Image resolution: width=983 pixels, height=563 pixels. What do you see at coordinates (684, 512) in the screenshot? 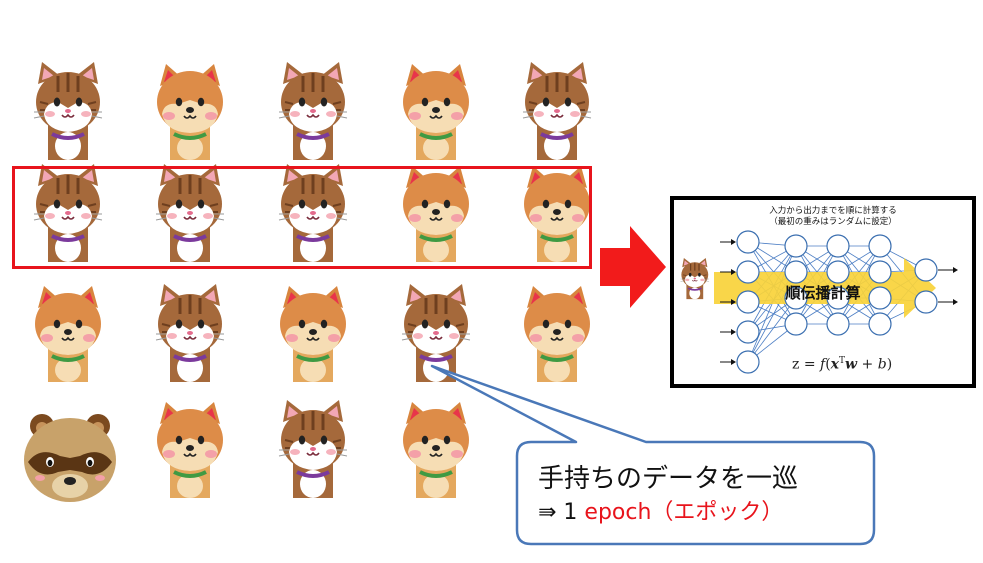
I see `epoch-label: epoch（エポック）` at bounding box center [684, 512].